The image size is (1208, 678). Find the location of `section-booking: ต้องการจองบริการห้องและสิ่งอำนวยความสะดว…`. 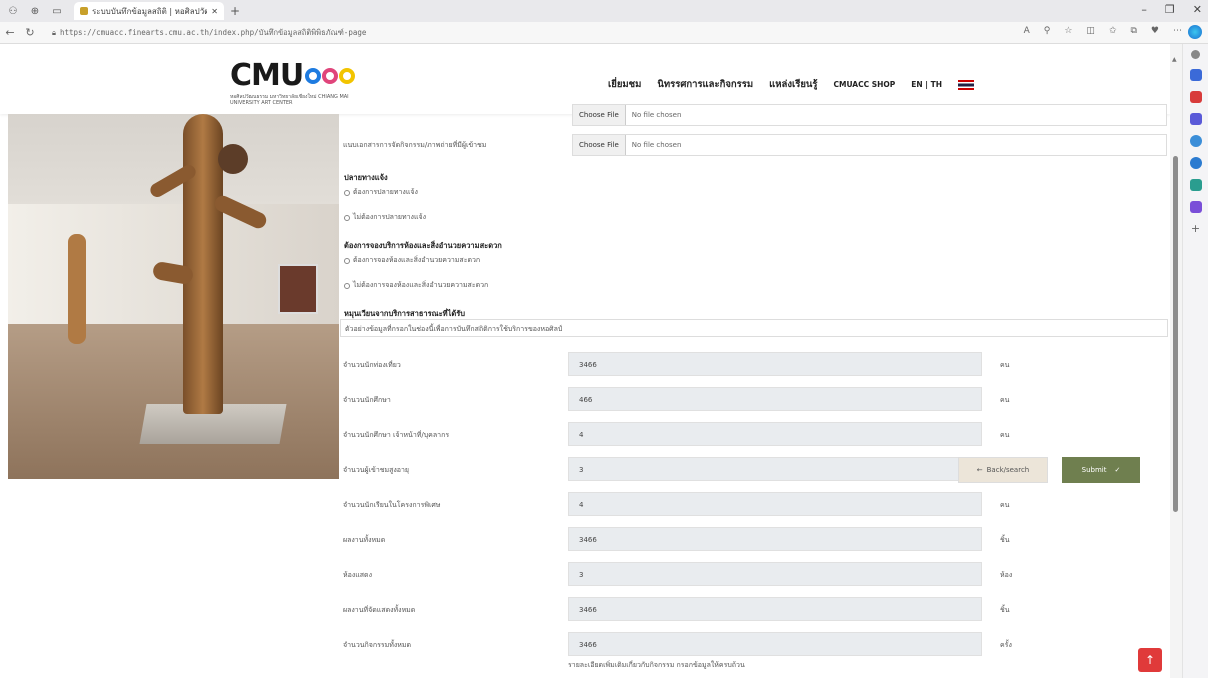

section-booking: ต้องการจองบริการห้องและสิ่งอำนวยความสะดว… is located at coordinates (423, 265).